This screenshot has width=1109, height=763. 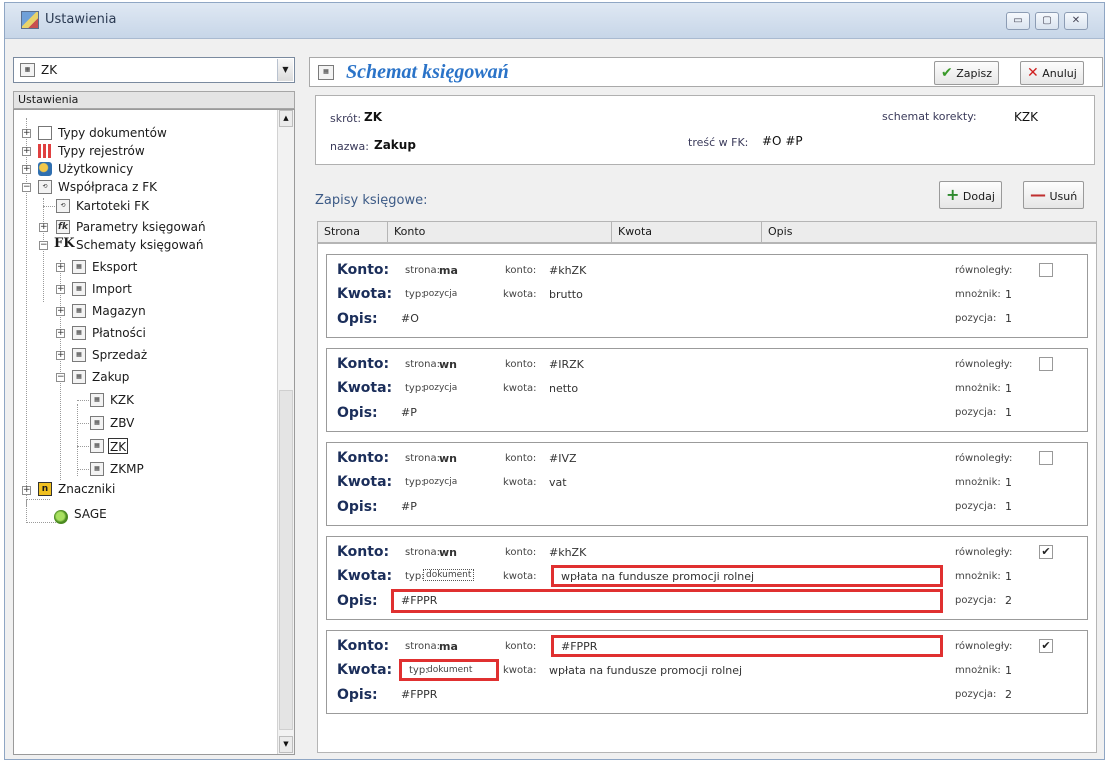 I want to click on tree-item-zk-selected: ZK, so click(x=118, y=446).